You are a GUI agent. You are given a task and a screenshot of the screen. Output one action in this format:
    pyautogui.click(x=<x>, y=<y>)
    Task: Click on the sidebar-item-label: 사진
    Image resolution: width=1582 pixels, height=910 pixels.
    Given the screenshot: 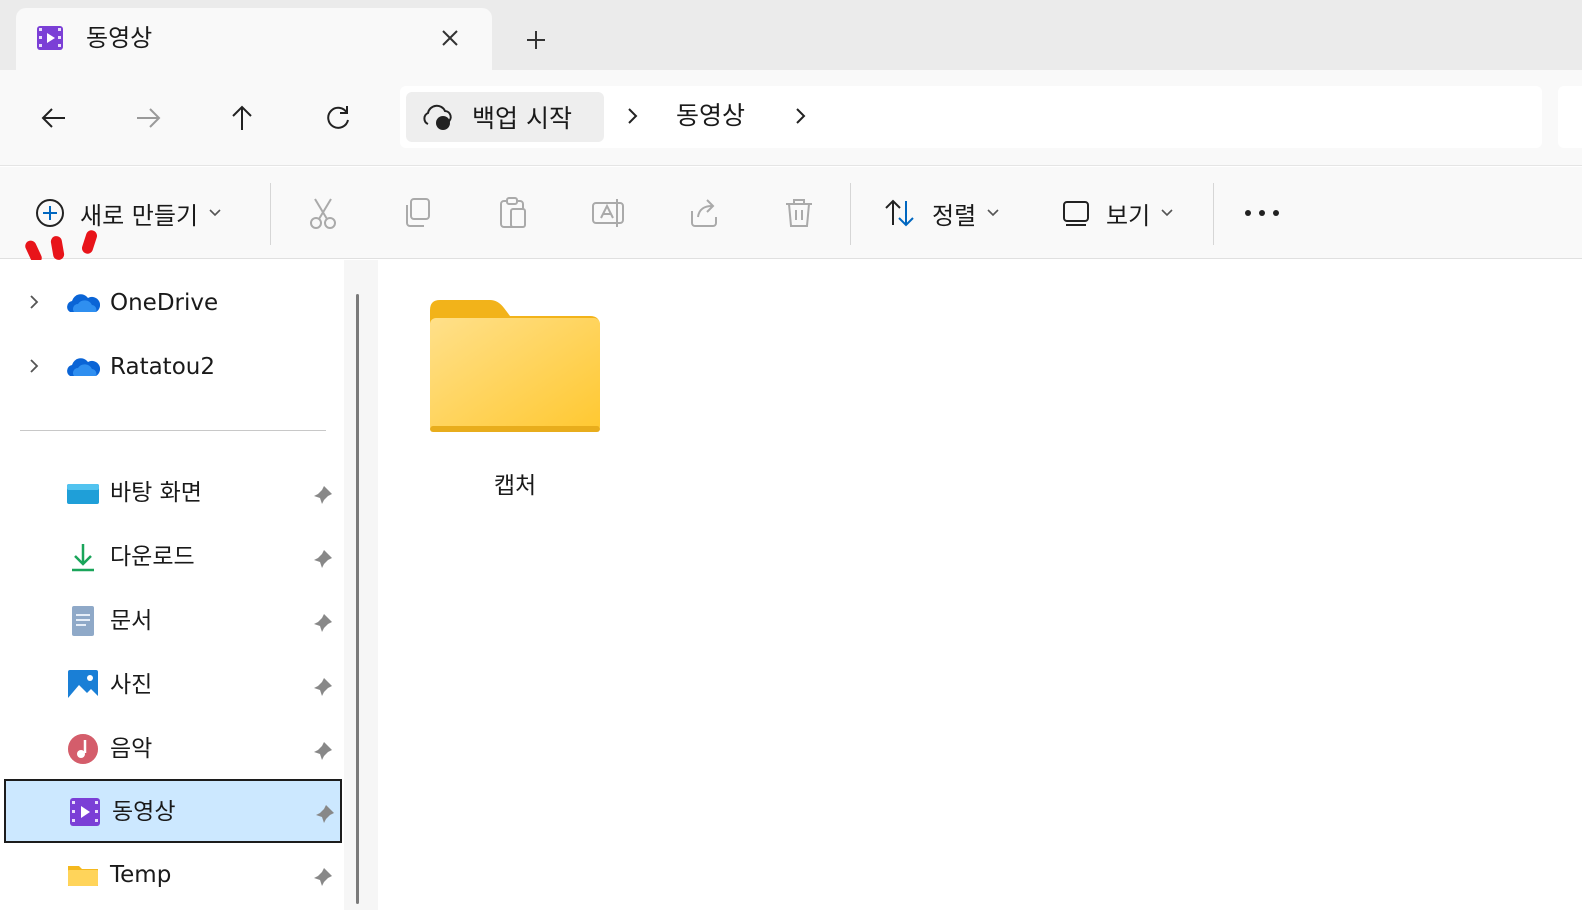 What is the action you would take?
    pyautogui.click(x=131, y=685)
    